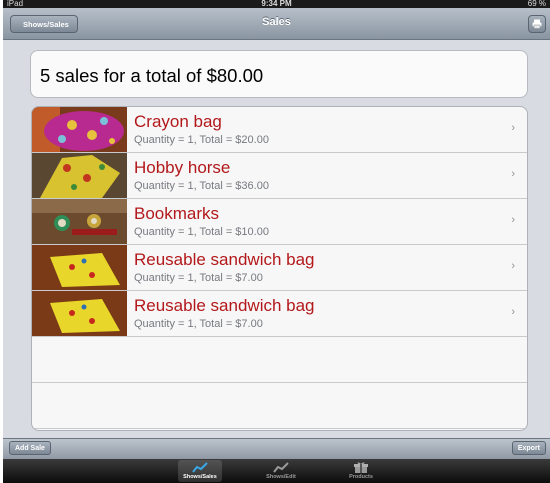 The height and width of the screenshot is (483, 550). I want to click on print-icon, so click(537, 24).